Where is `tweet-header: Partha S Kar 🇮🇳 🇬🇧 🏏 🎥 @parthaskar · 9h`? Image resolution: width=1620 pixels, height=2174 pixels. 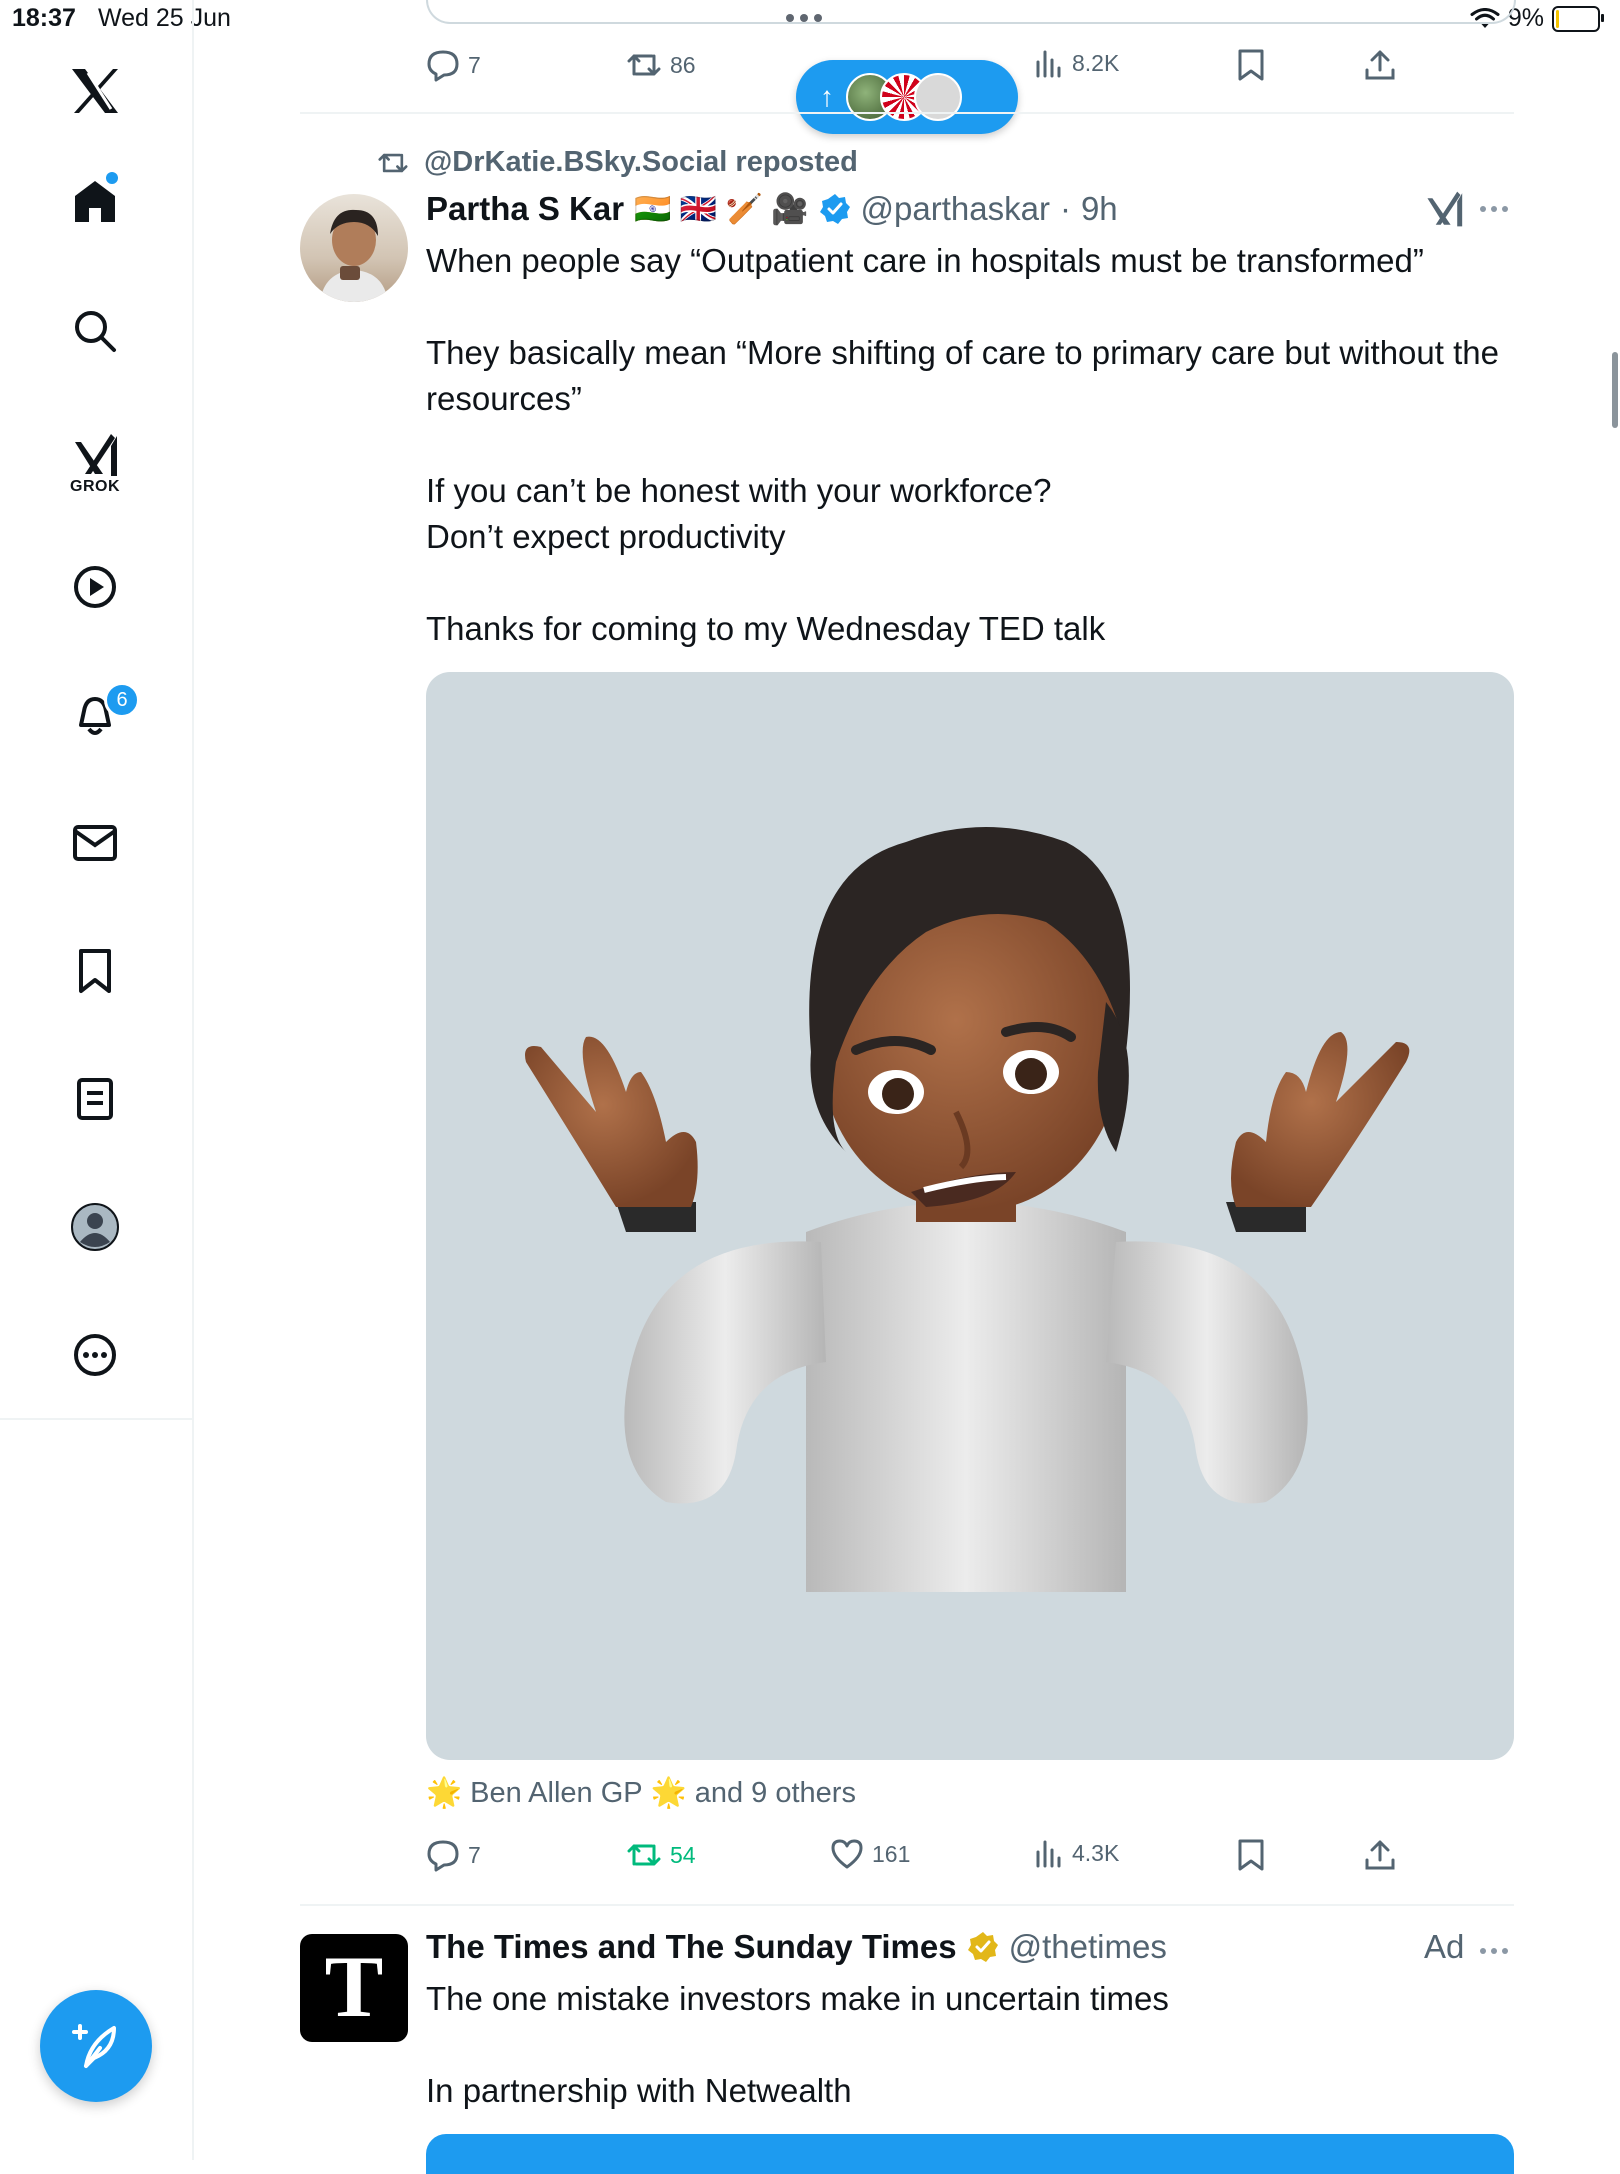
tweet-header: Partha S Kar 🇮🇳 🇬🇧 🏏 🎥 @parthaskar · 9h is located at coordinates (772, 209).